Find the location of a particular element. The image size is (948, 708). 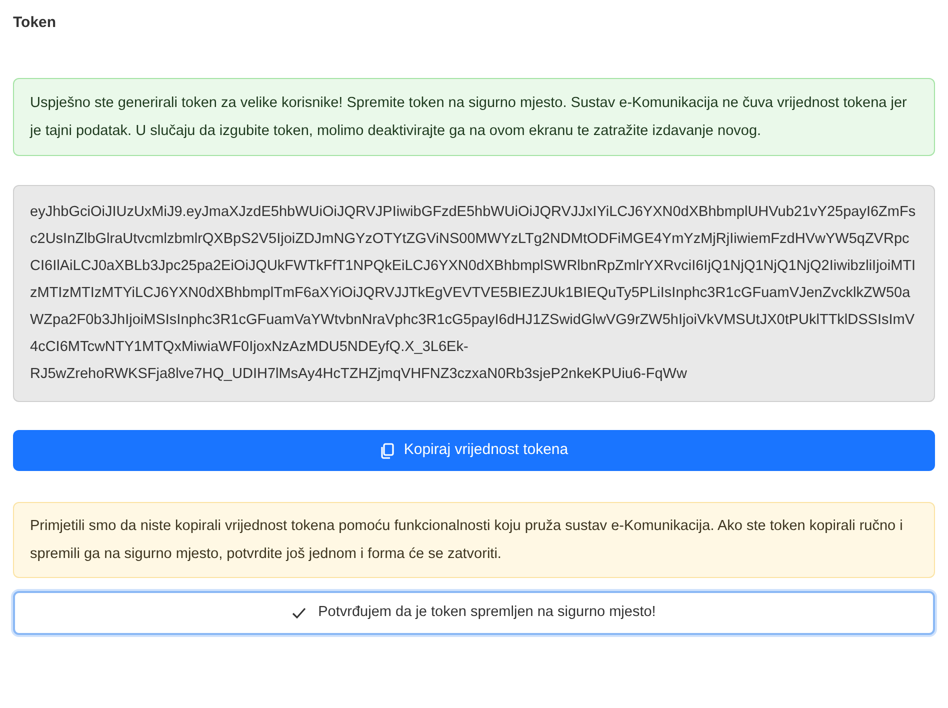

copy-button: Kopiraj vrijednost tokena is located at coordinates (474, 450).